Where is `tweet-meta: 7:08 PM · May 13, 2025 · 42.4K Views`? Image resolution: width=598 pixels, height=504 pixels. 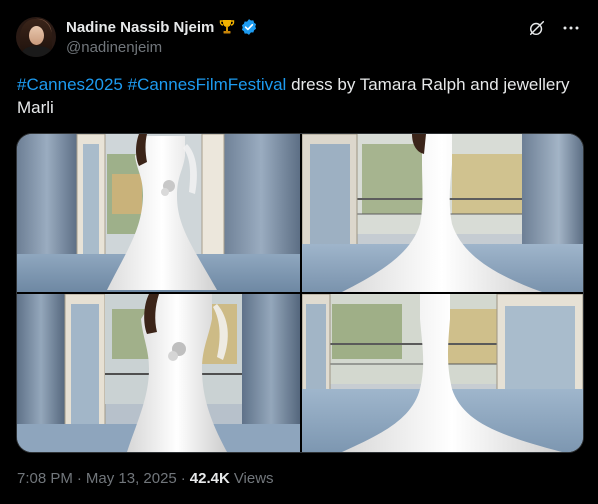 tweet-meta: 7:08 PM · May 13, 2025 · 42.4K Views is located at coordinates (145, 478).